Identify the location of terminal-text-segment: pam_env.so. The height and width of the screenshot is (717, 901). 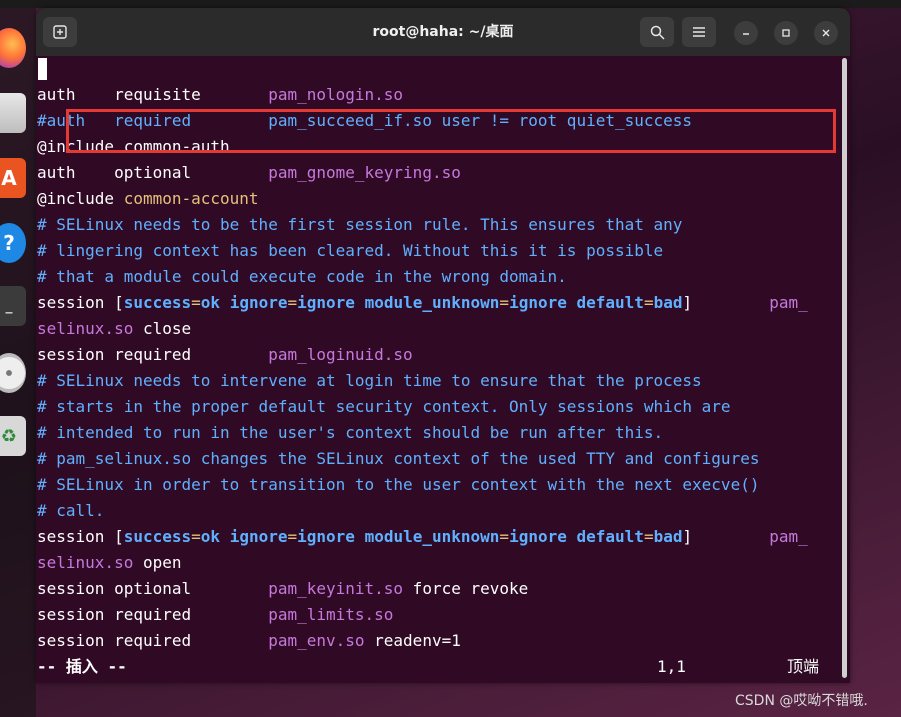
(316, 640).